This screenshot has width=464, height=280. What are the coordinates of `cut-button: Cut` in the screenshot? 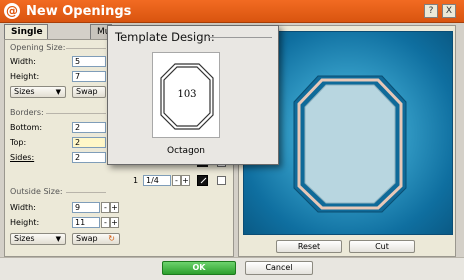 It's located at (382, 246).